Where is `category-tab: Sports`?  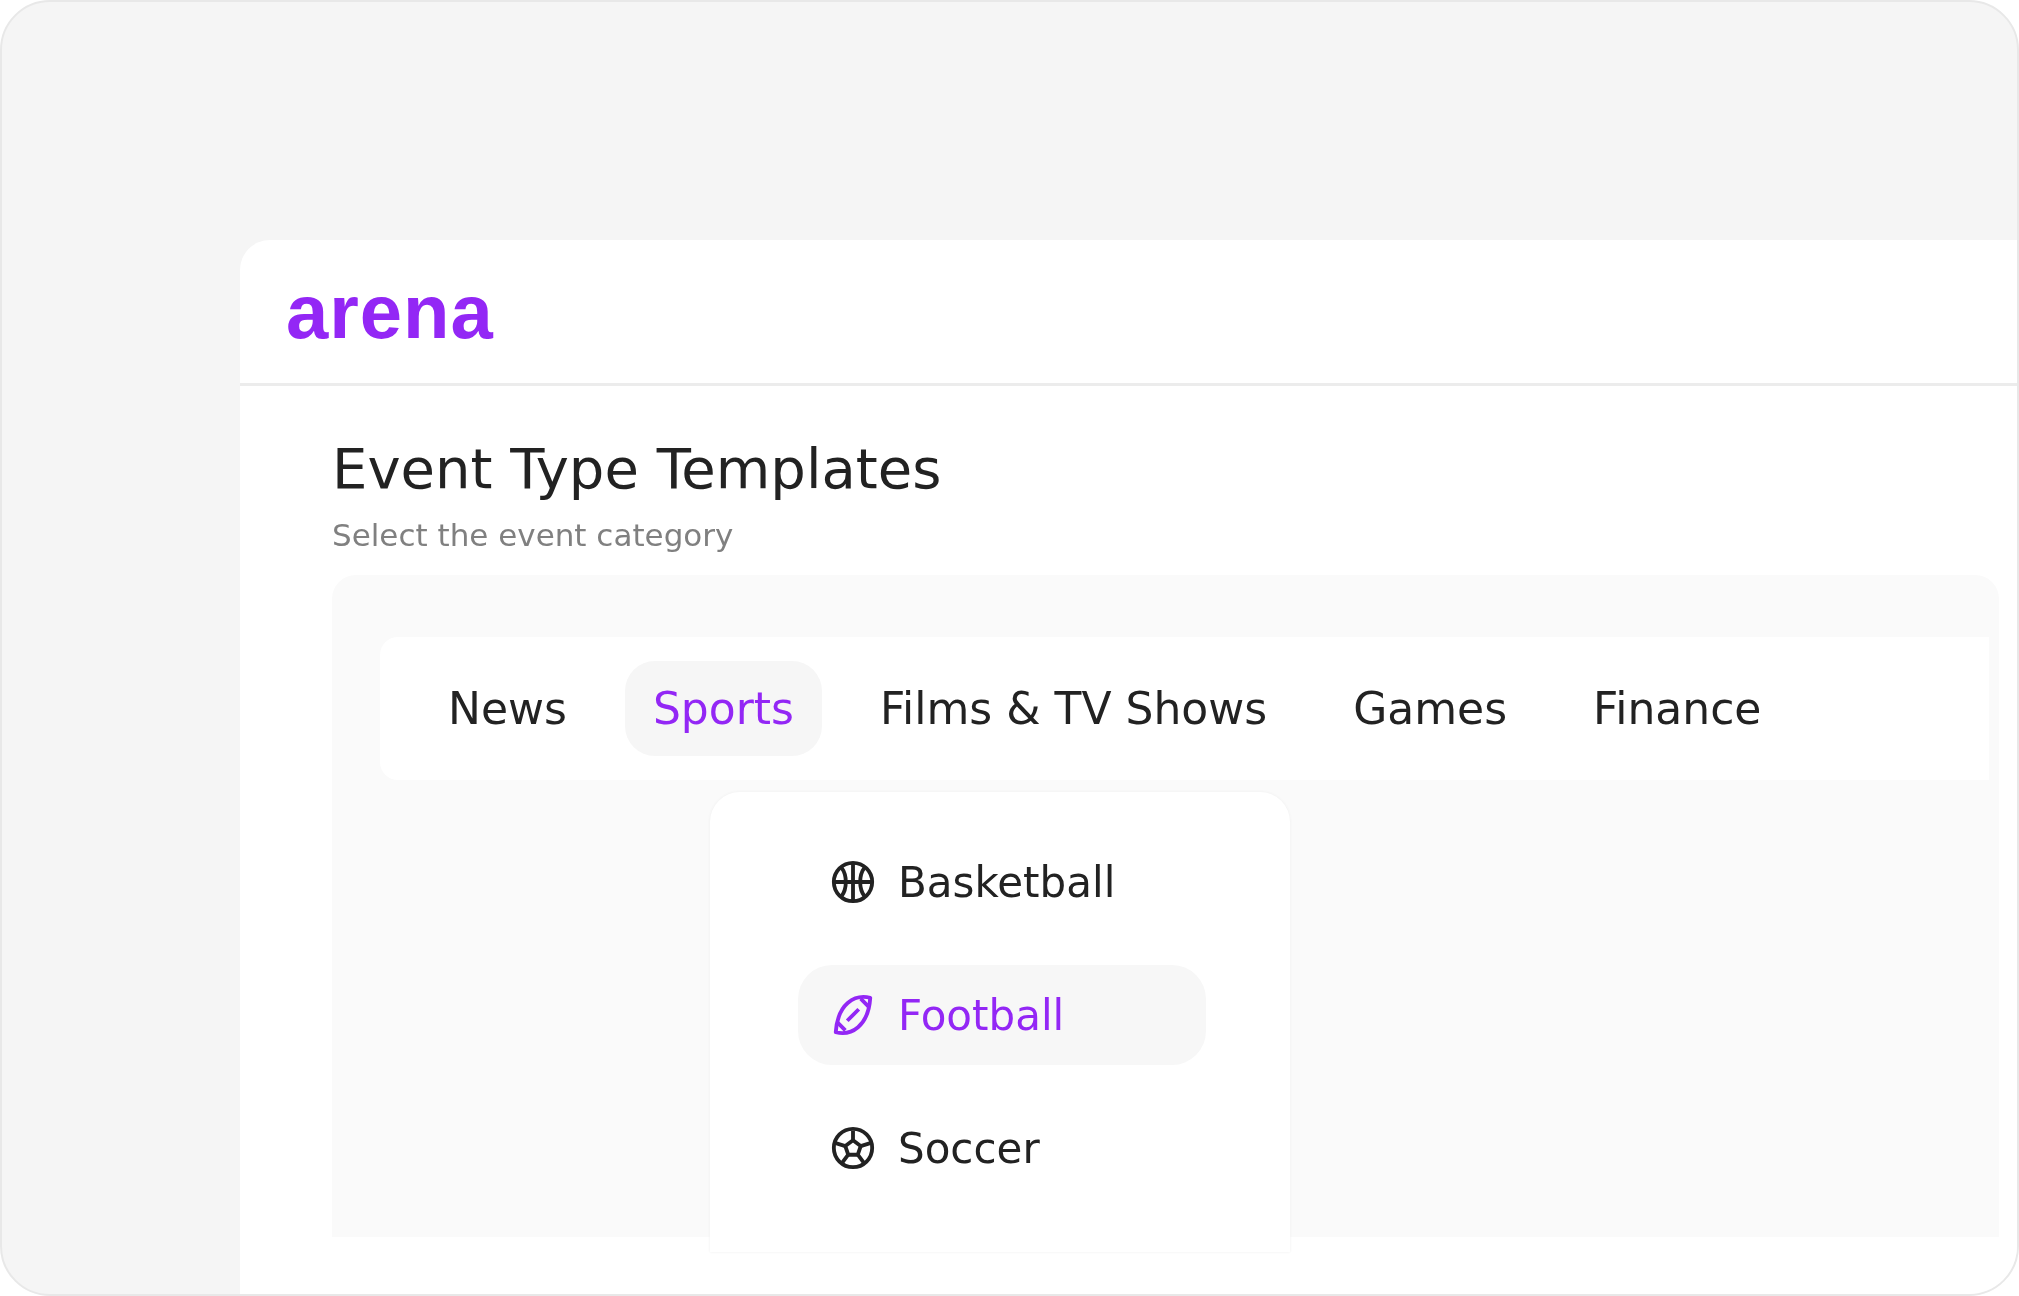
category-tab: Sports is located at coordinates (723, 708).